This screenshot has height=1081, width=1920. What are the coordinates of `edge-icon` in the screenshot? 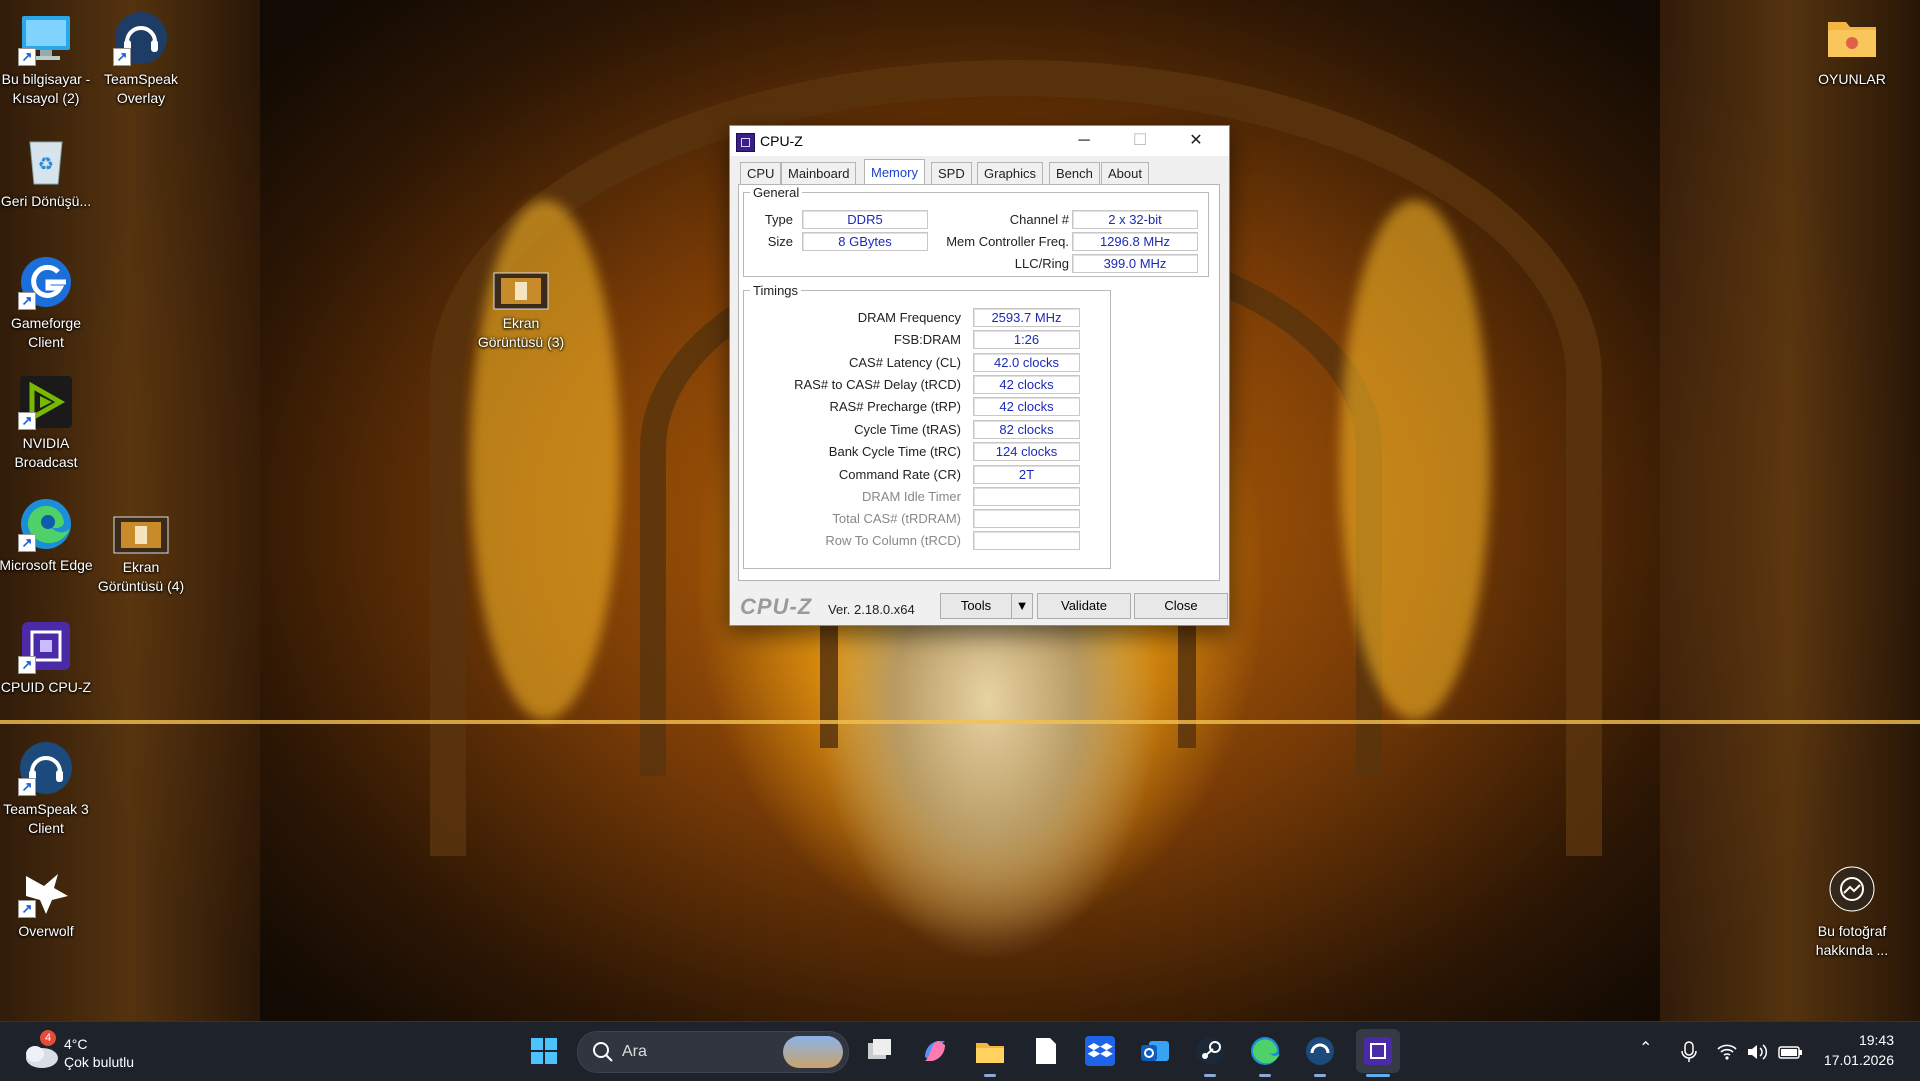 It's located at (1265, 1051).